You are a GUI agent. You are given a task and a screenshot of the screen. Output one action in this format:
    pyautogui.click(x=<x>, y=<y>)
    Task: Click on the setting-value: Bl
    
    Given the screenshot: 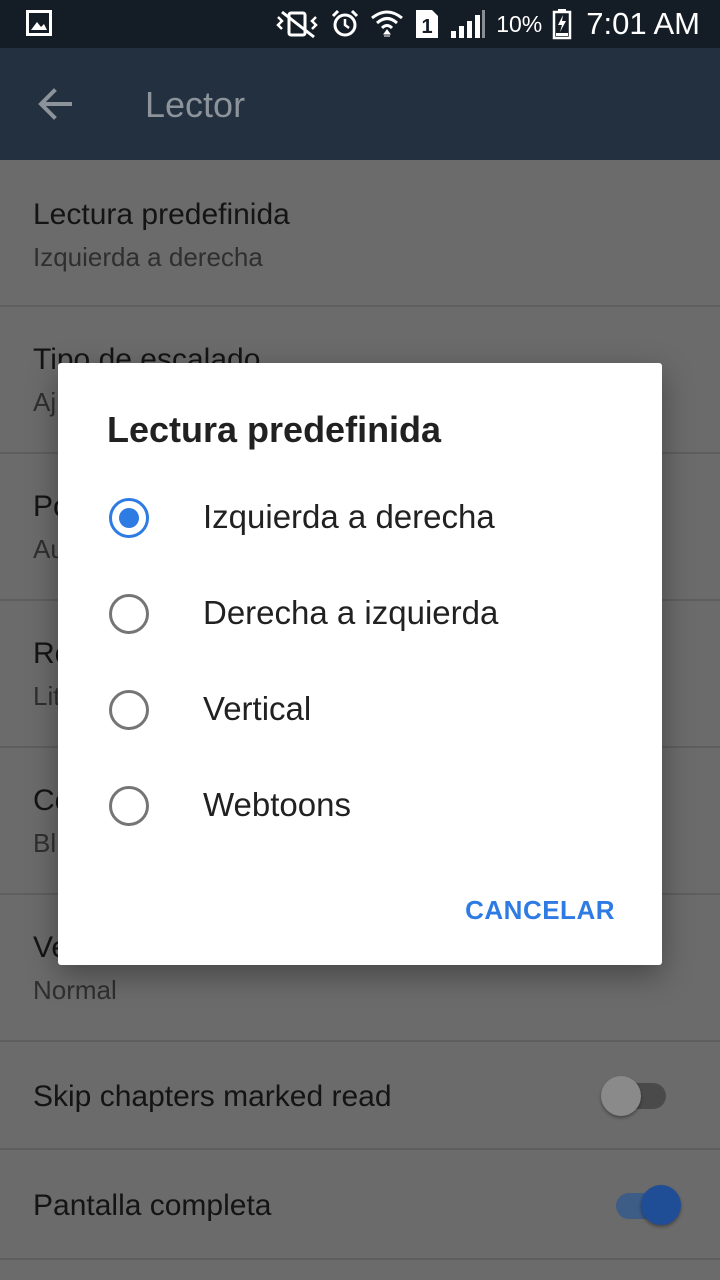 What is the action you would take?
    pyautogui.click(x=45, y=843)
    